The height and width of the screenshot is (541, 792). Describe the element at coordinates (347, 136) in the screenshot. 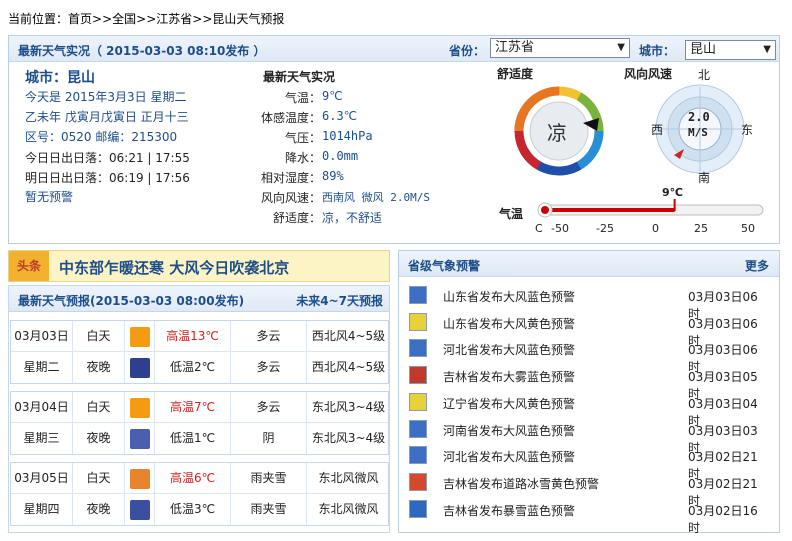

I see `obs-value: 1014hPa` at that location.